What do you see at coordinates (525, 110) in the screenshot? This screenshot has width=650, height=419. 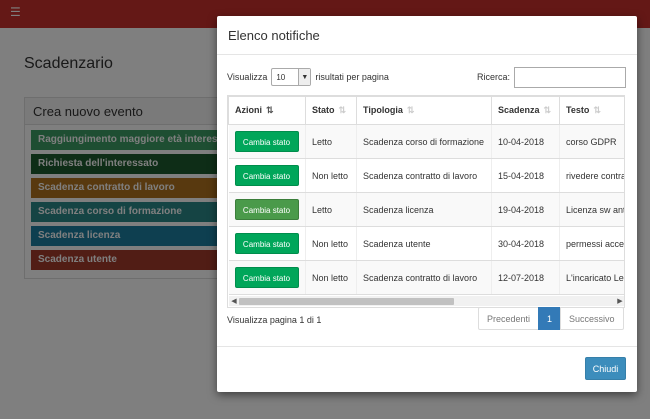 I see `column-header-scadenza: Scadenza ⇅` at bounding box center [525, 110].